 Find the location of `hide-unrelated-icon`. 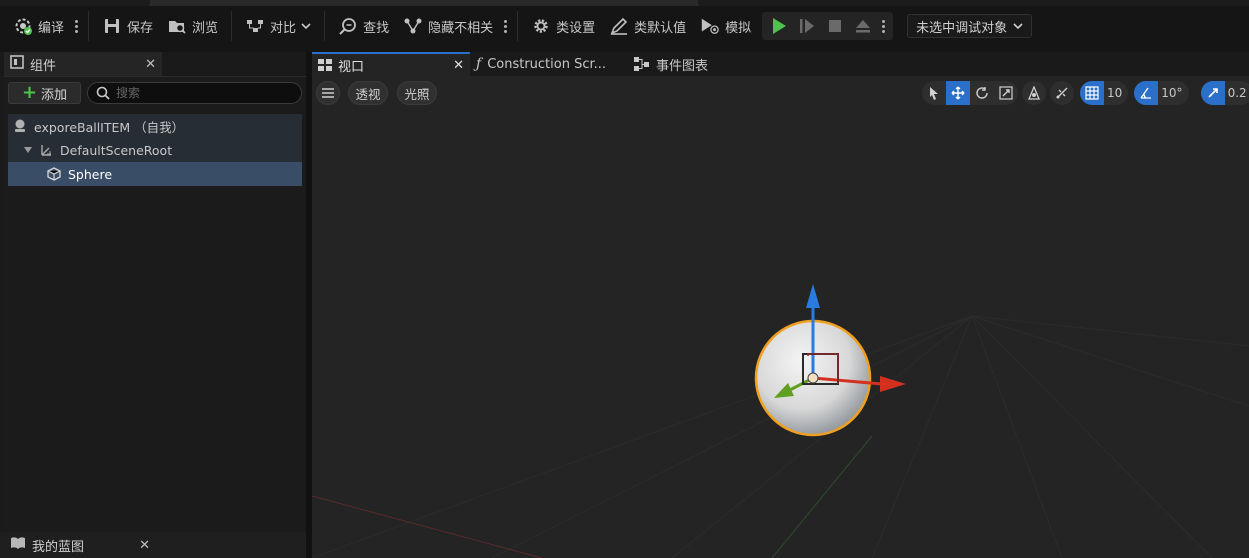

hide-unrelated-icon is located at coordinates (413, 26).